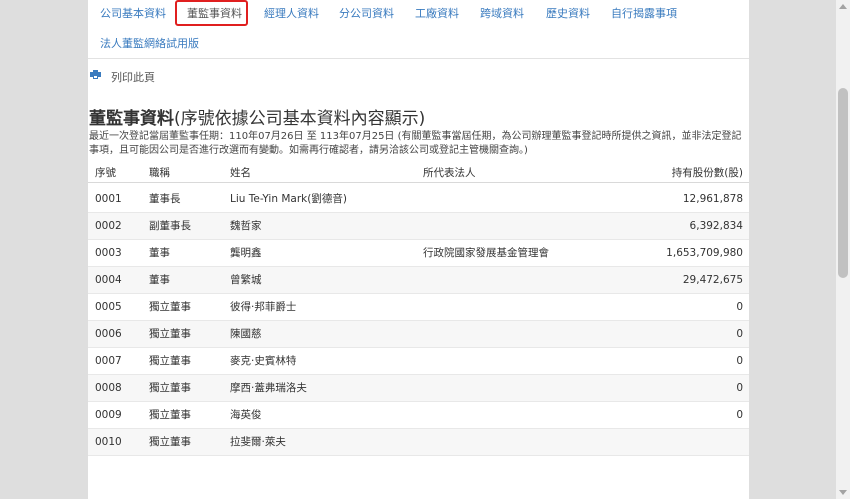 This screenshot has height=499, width=850. I want to click on cell-name: 彼得‧邦菲爵士, so click(263, 307).